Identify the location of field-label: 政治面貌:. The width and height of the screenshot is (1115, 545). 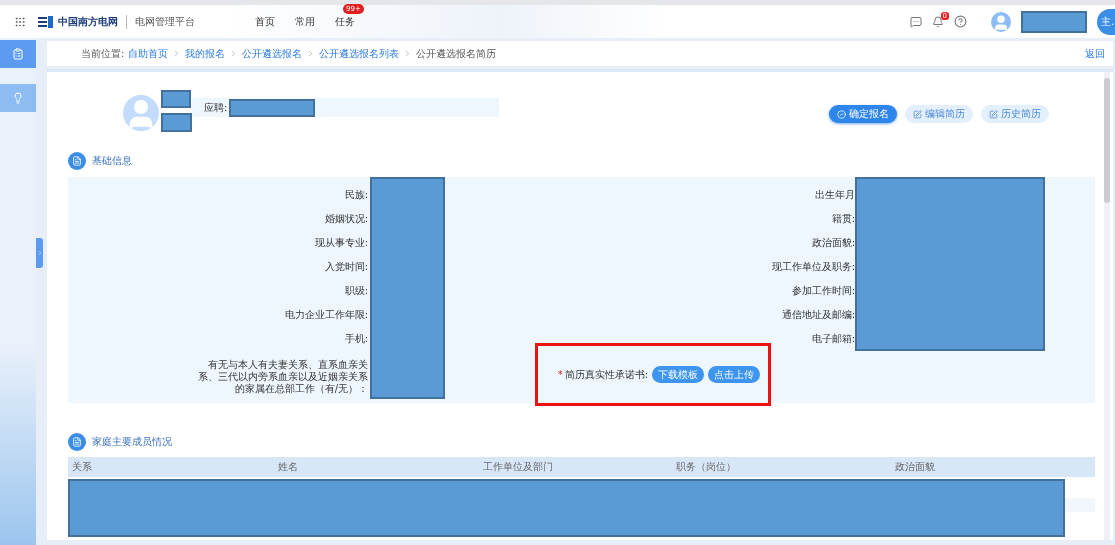
(833, 243).